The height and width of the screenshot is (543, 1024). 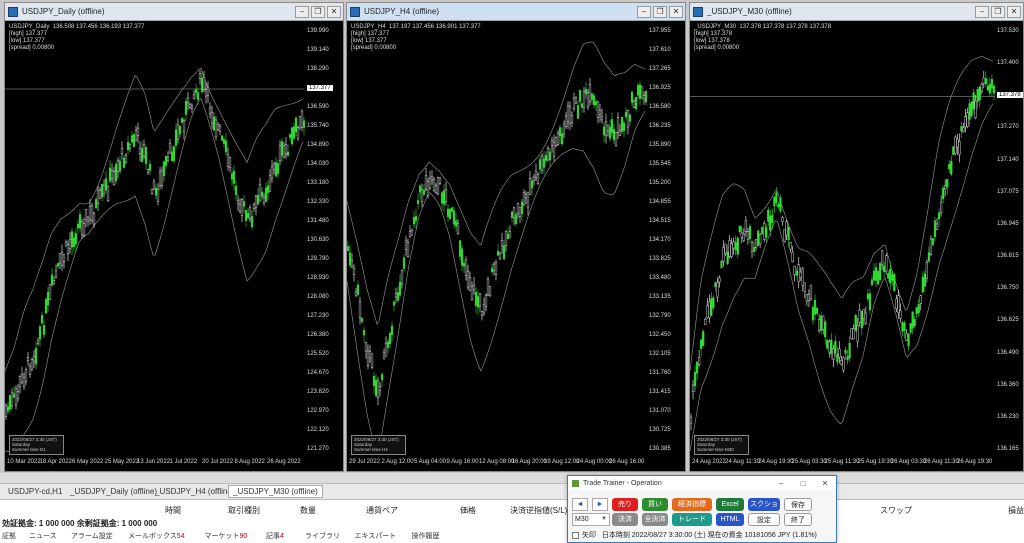 I want to click on trade-button: 経済指標, so click(x=692, y=504).